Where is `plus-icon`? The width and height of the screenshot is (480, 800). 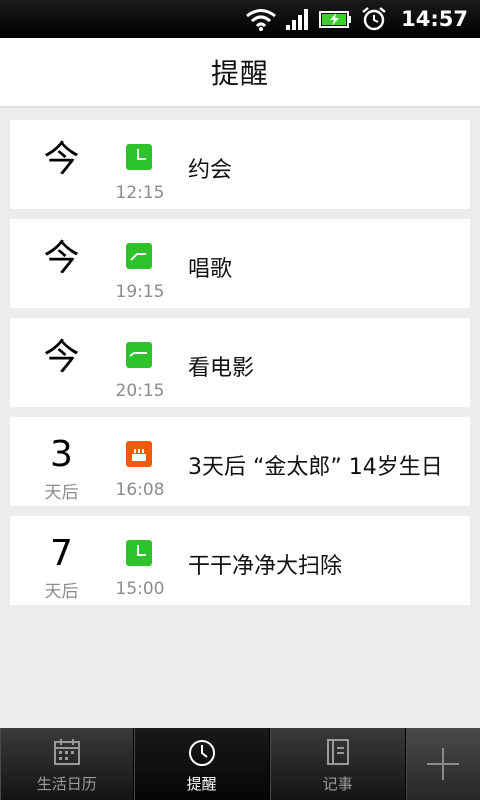 plus-icon is located at coordinates (443, 764).